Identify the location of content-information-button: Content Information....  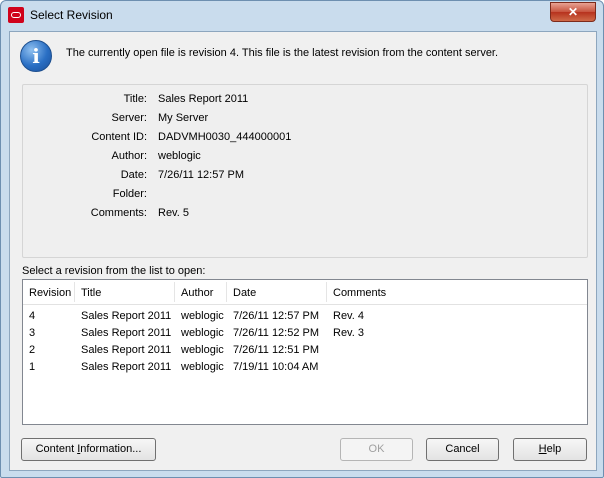
(88, 449).